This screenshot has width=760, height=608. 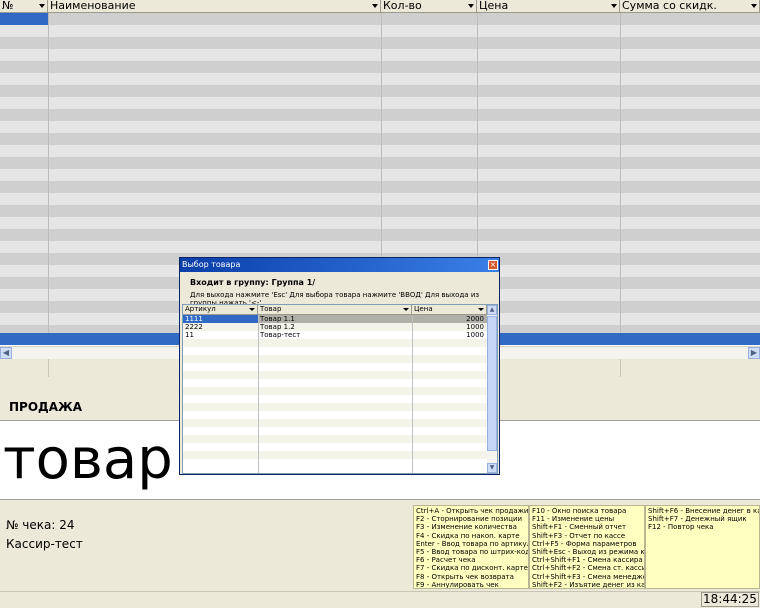 I want to click on hotkey-item: F7 - Скидка по дисконт. карте, so click(x=472, y=568).